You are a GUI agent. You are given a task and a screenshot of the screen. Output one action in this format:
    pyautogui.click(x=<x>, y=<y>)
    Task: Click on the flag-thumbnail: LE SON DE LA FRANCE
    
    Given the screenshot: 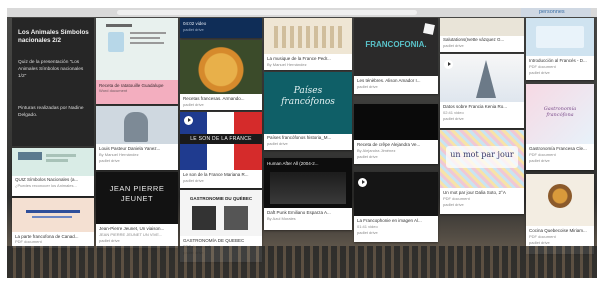 What is the action you would take?
    pyautogui.click(x=221, y=141)
    